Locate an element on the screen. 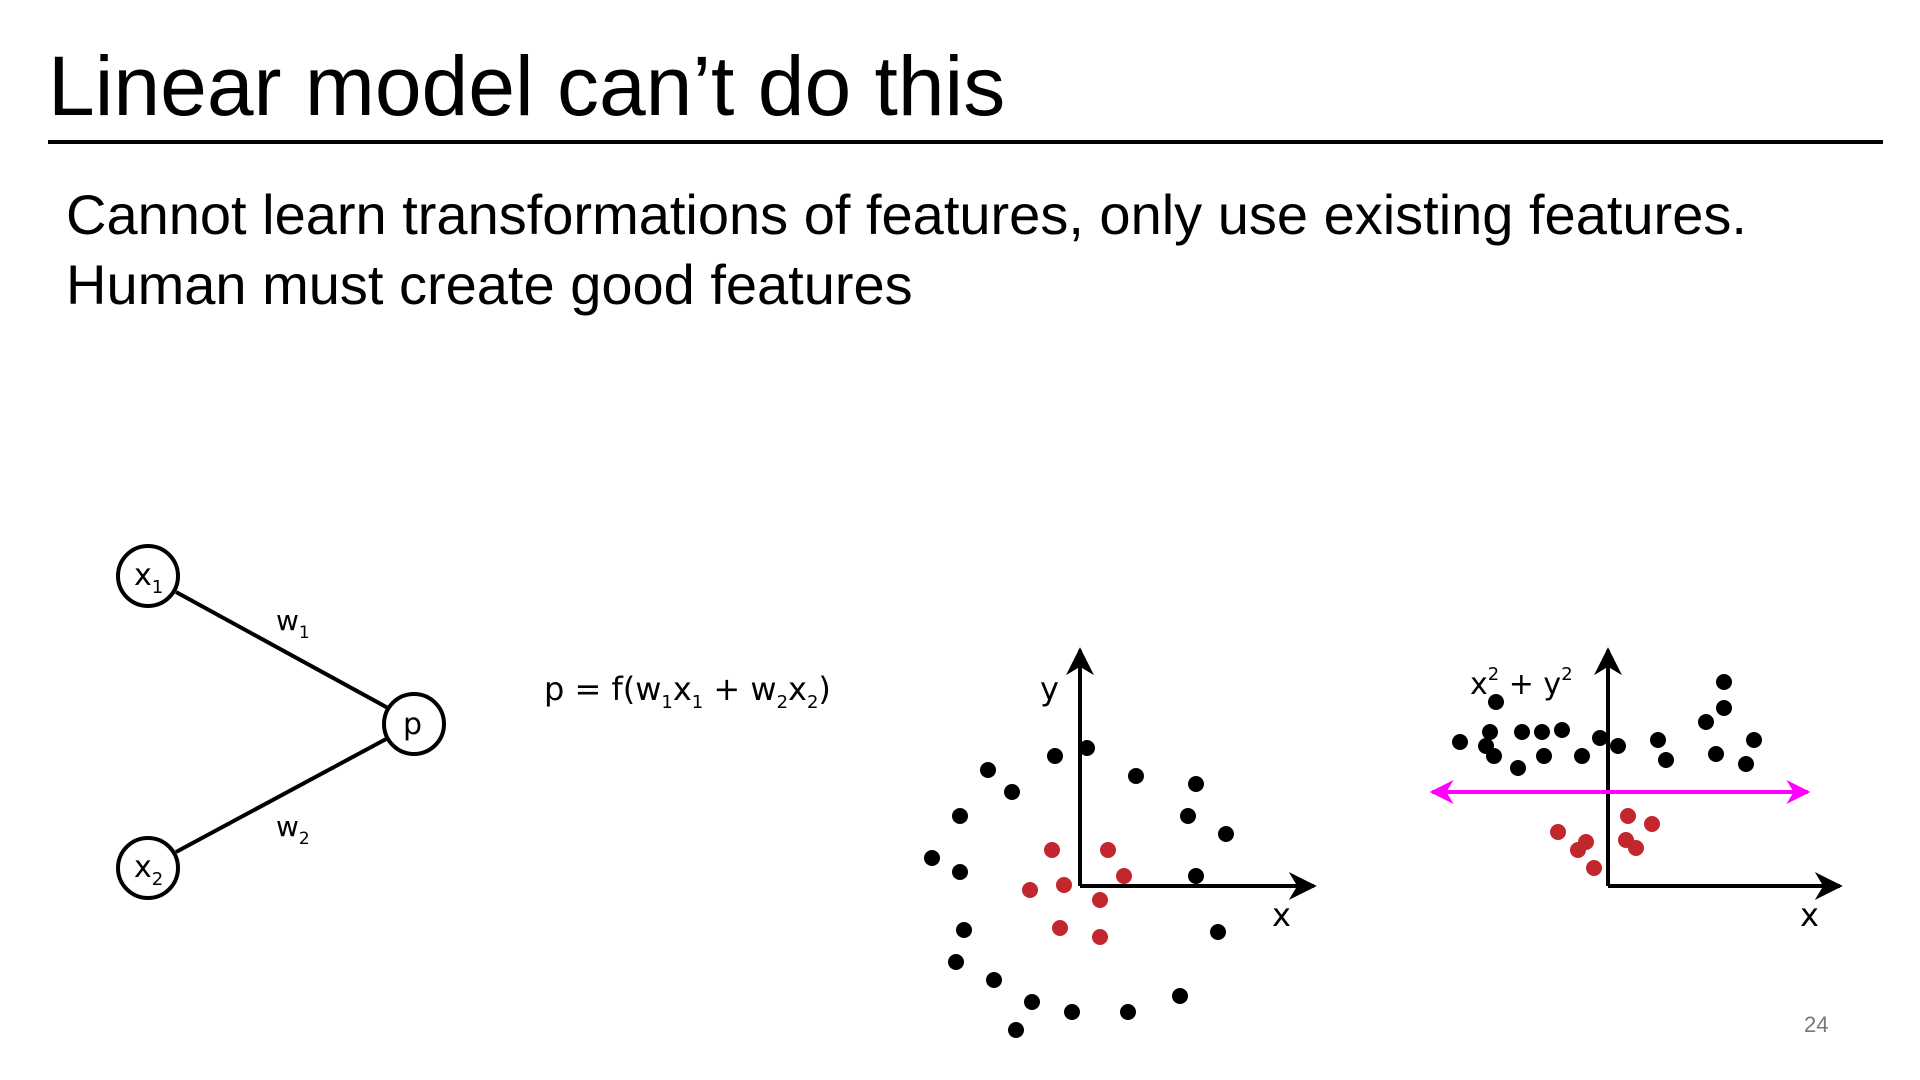  y-axis-label: x2 + y2 is located at coordinates (1521, 683).